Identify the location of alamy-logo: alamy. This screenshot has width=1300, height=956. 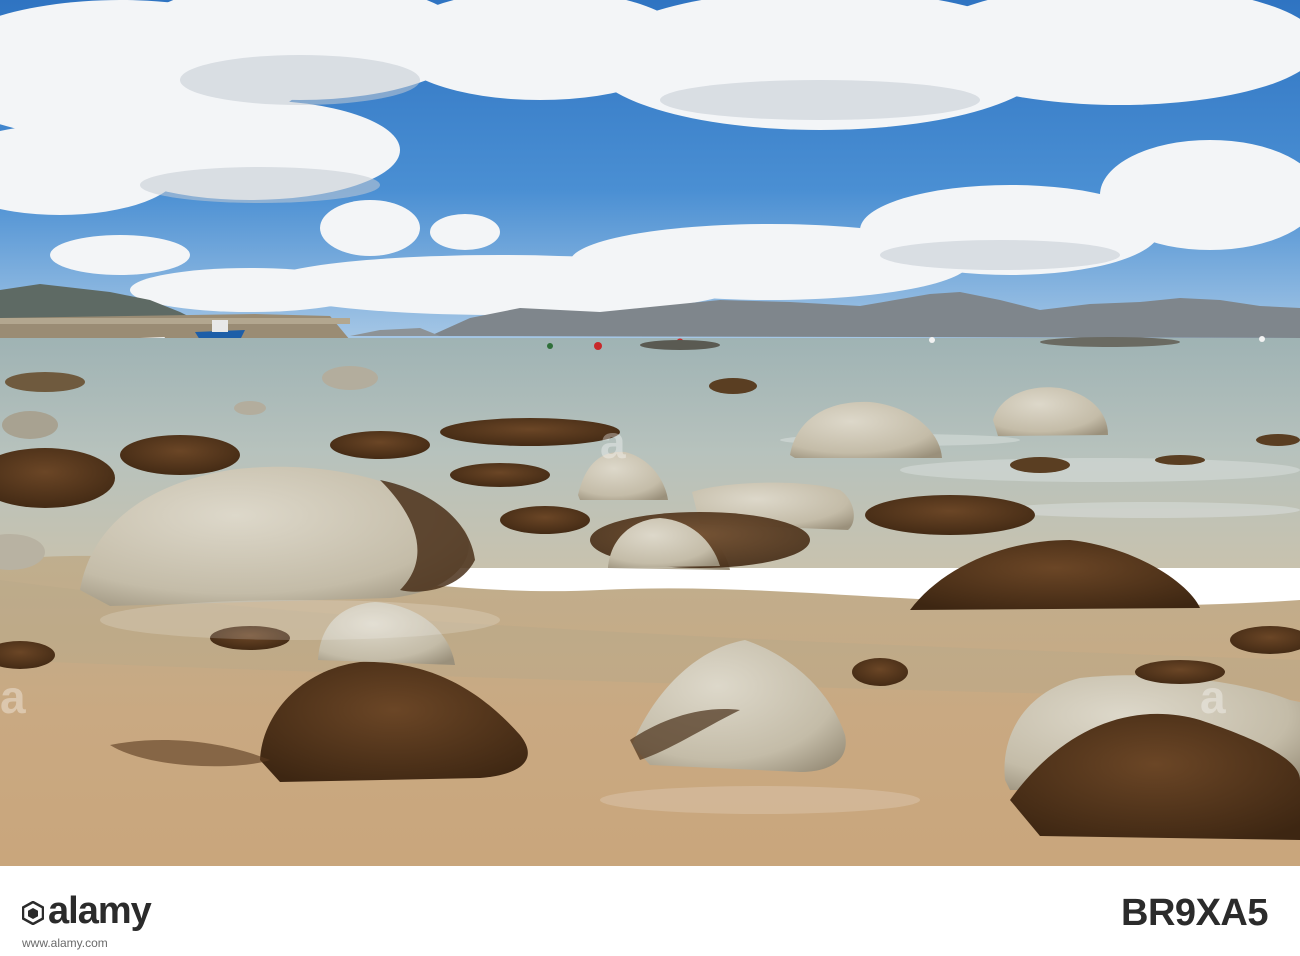
(87, 911).